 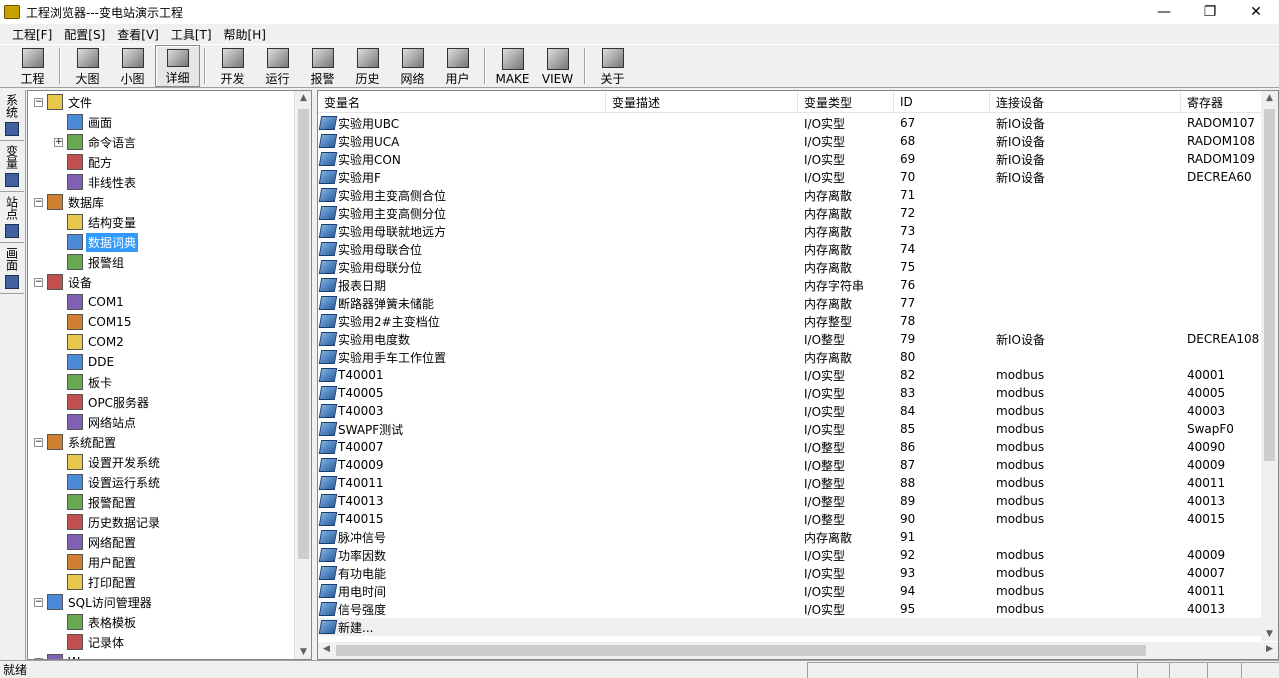 I want to click on tree-item: COM2, so click(x=90, y=342).